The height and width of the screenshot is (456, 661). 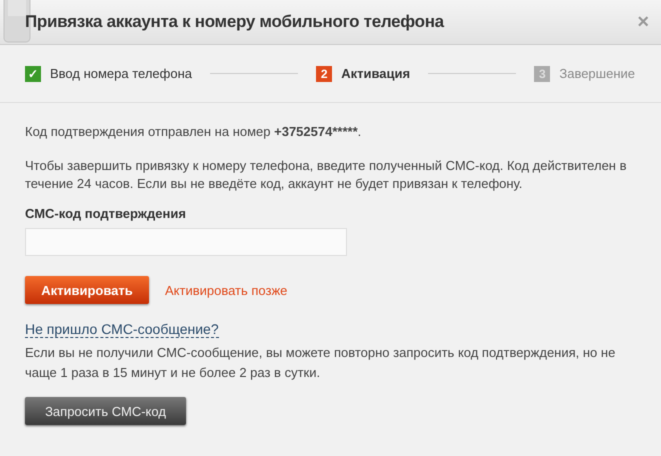 I want to click on field-label: СМС-код подтверждения, so click(x=106, y=213).